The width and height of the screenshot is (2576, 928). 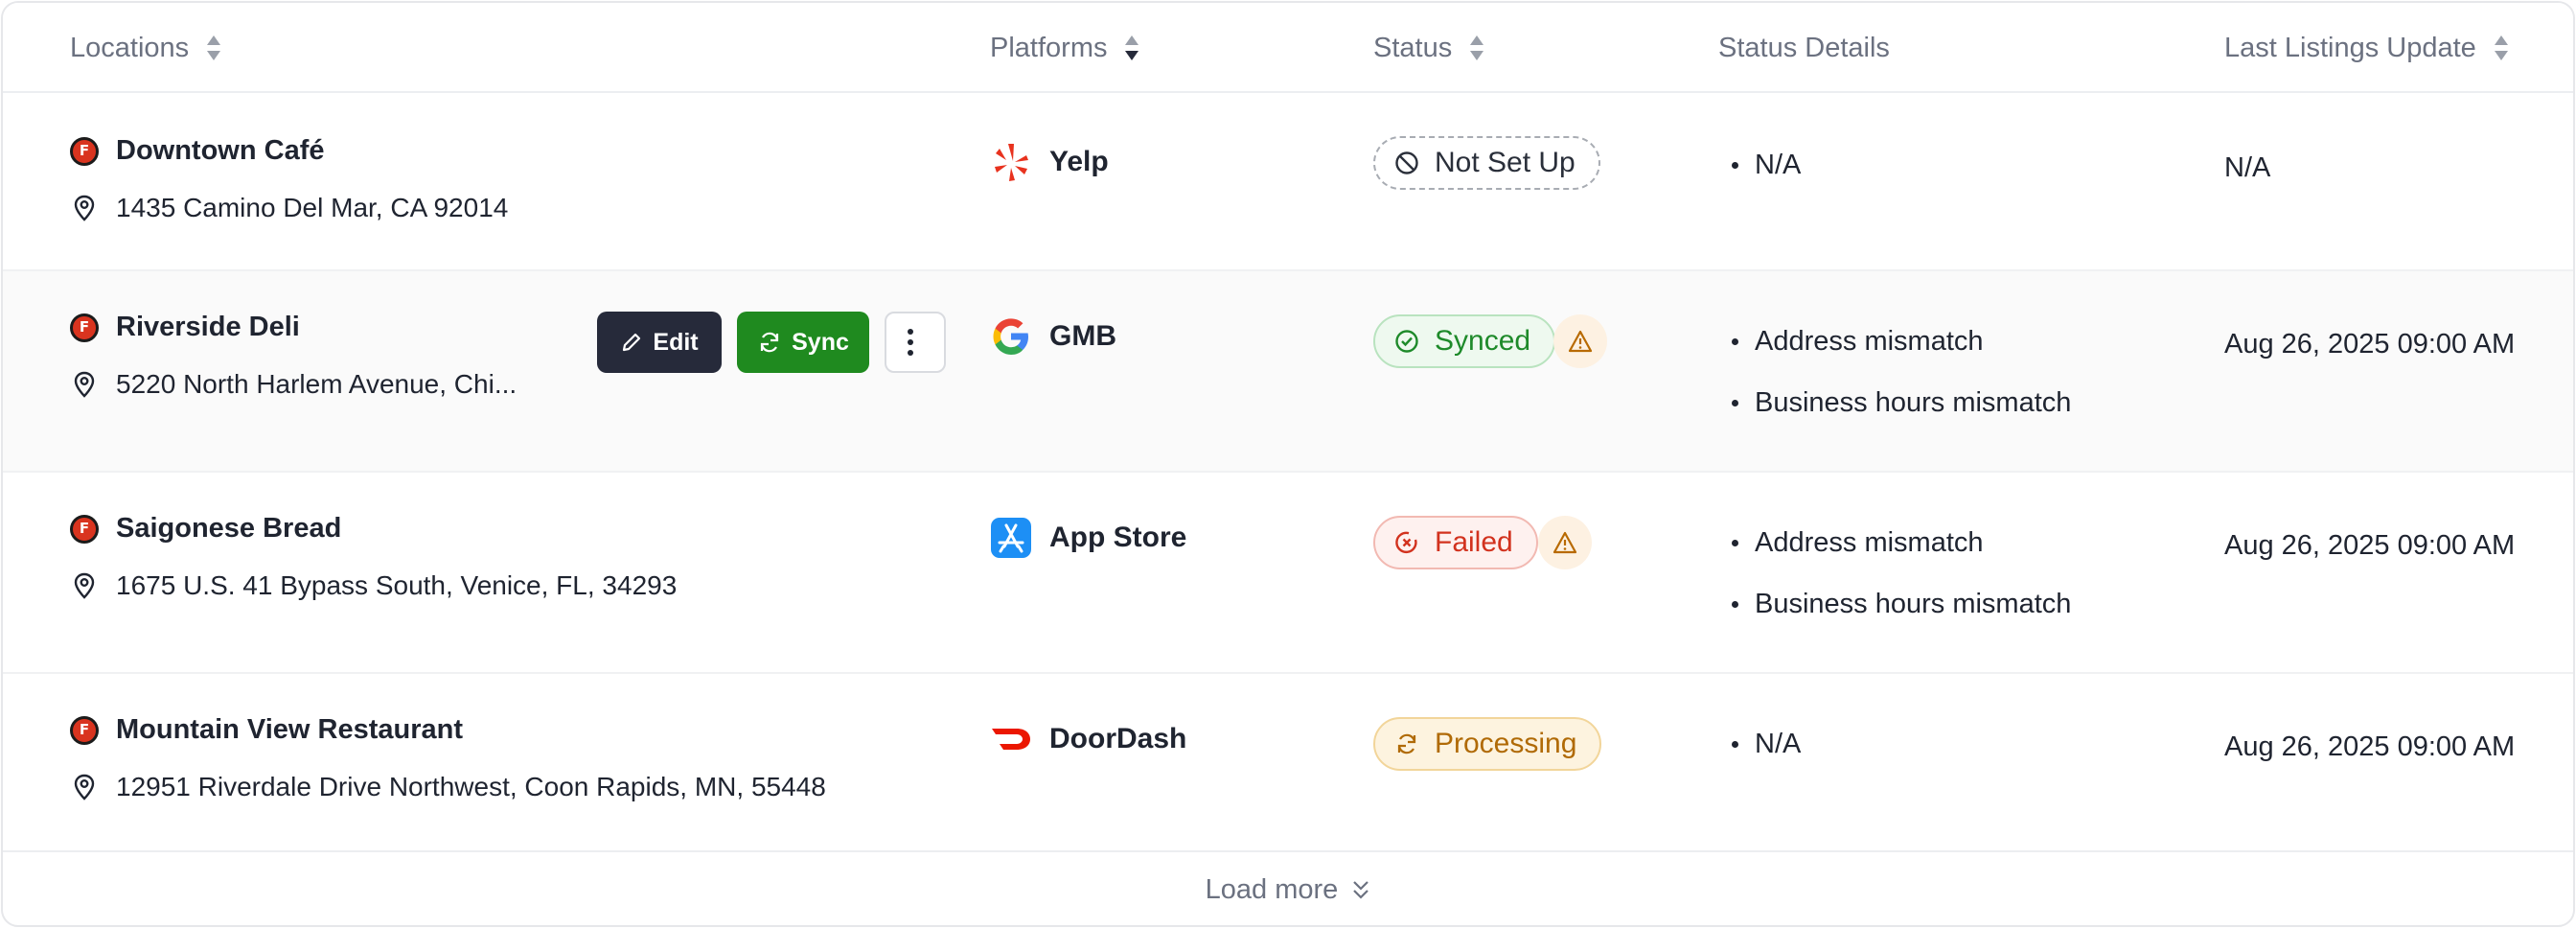 What do you see at coordinates (1011, 538) in the screenshot?
I see `app-store-icon` at bounding box center [1011, 538].